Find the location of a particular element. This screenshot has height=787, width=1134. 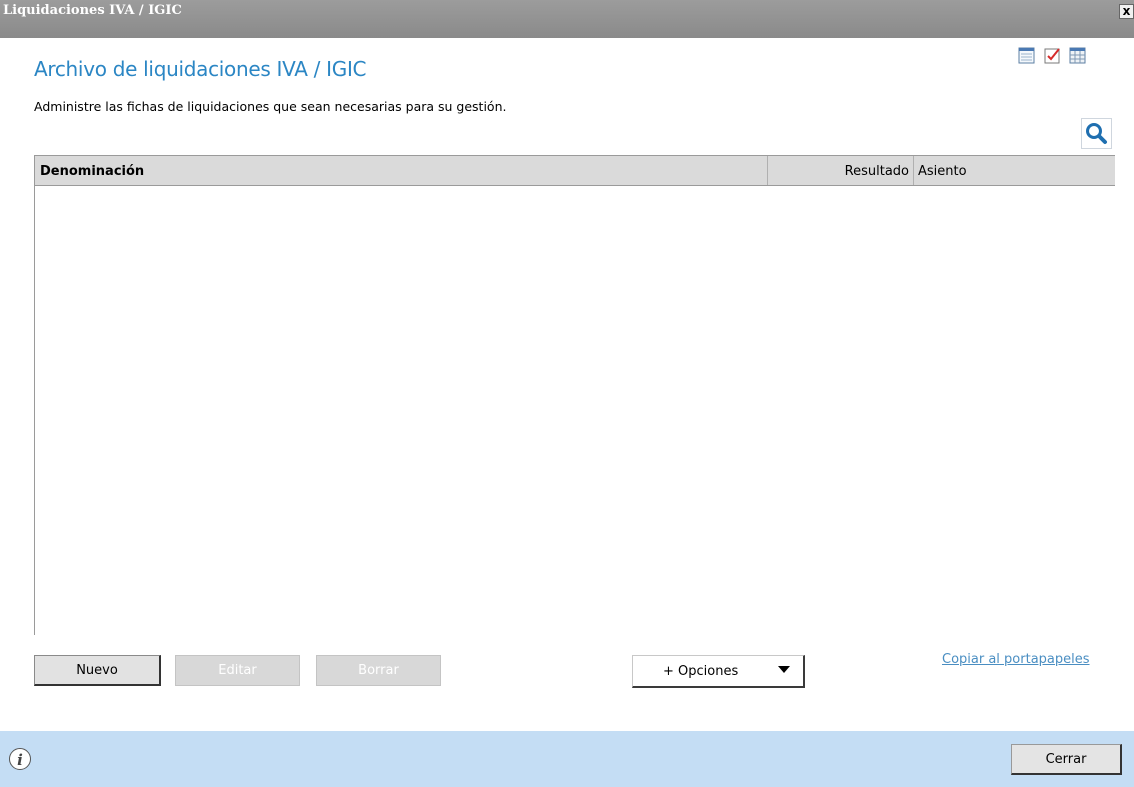

new-button: Nuevo is located at coordinates (97, 670).